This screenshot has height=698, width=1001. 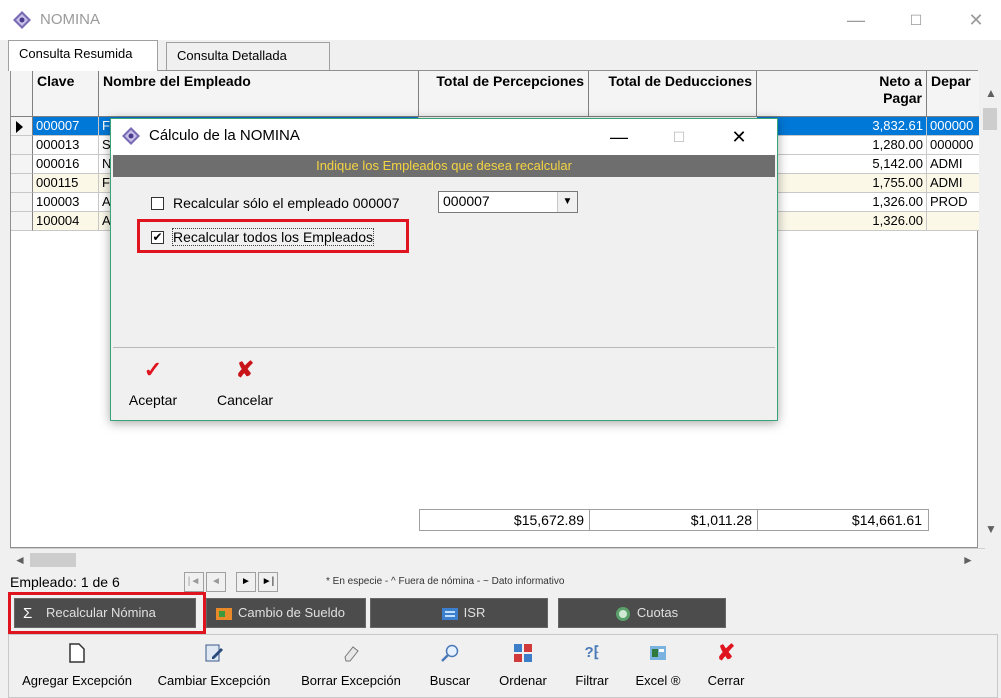 What do you see at coordinates (500, 20) in the screenshot?
I see `title-bar: NOMINA — ☐ ✕` at bounding box center [500, 20].